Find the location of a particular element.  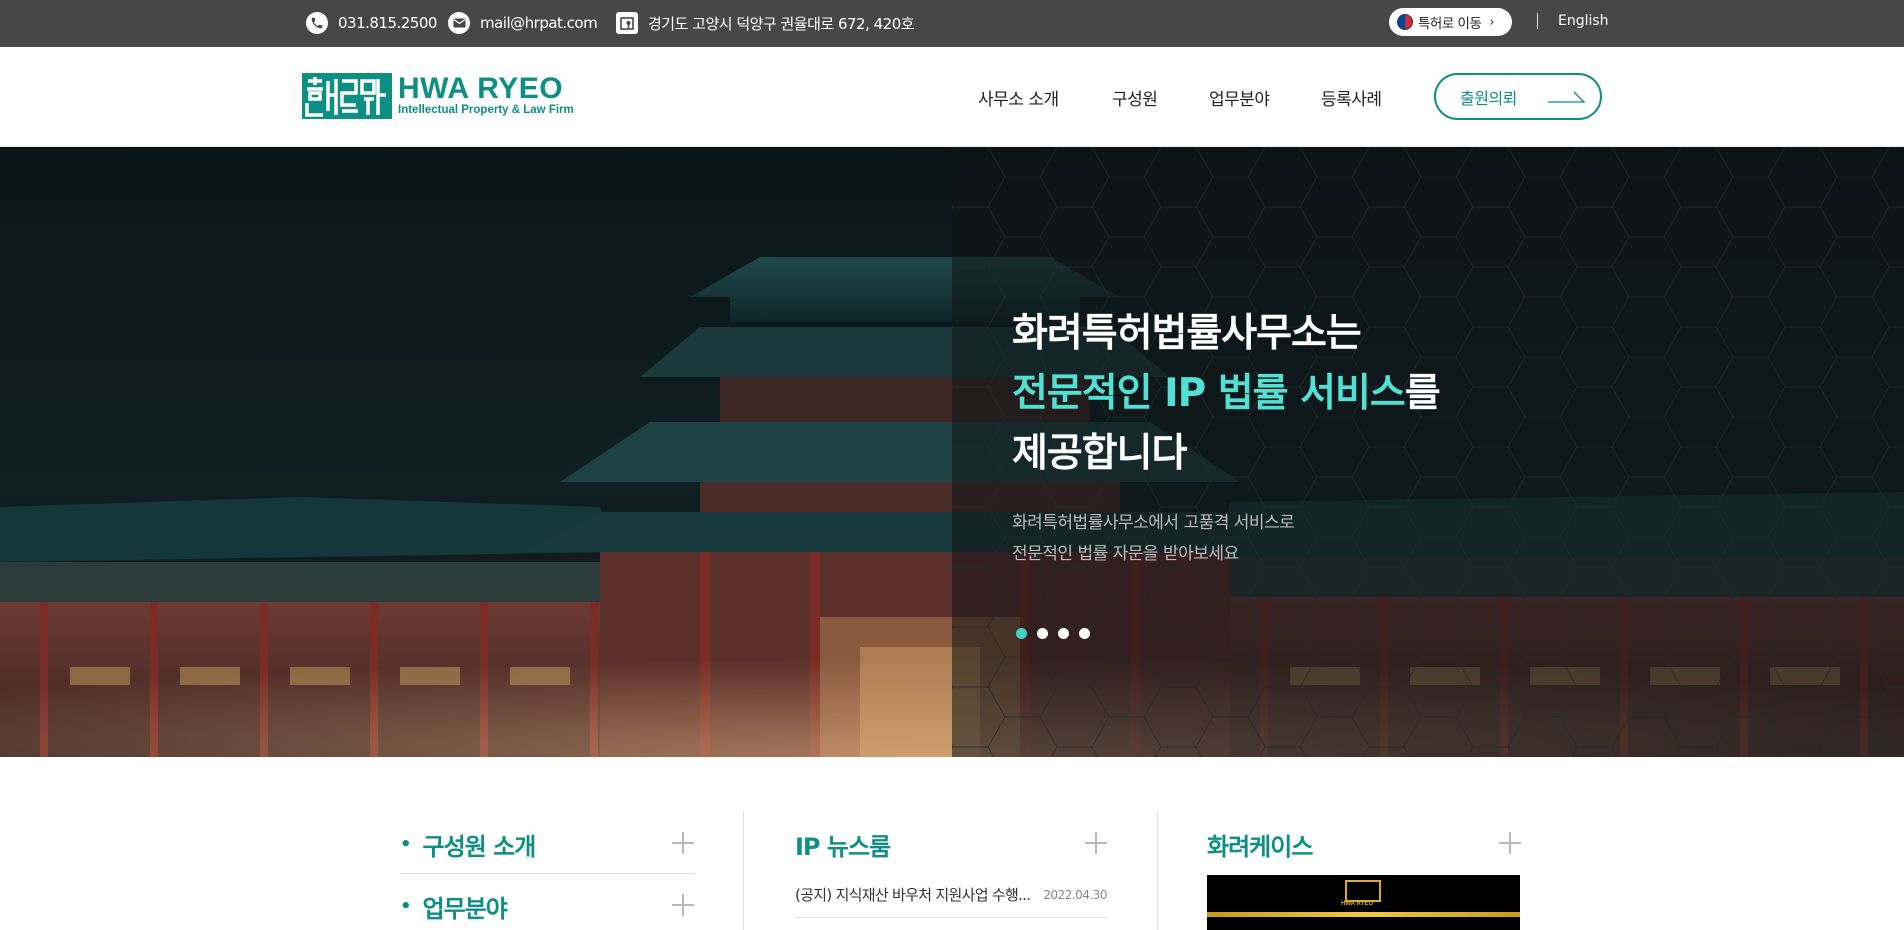

email-info: mail@hrpat.com is located at coordinates (523, 23).